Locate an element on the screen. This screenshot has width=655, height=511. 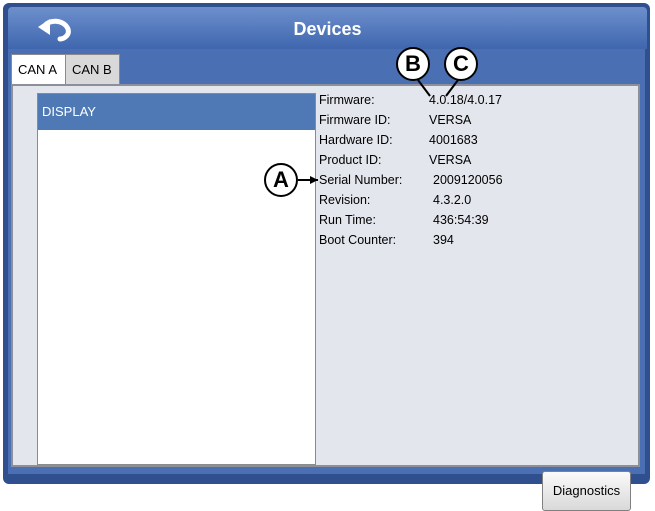
callout-pointers is located at coordinates (378, 131).